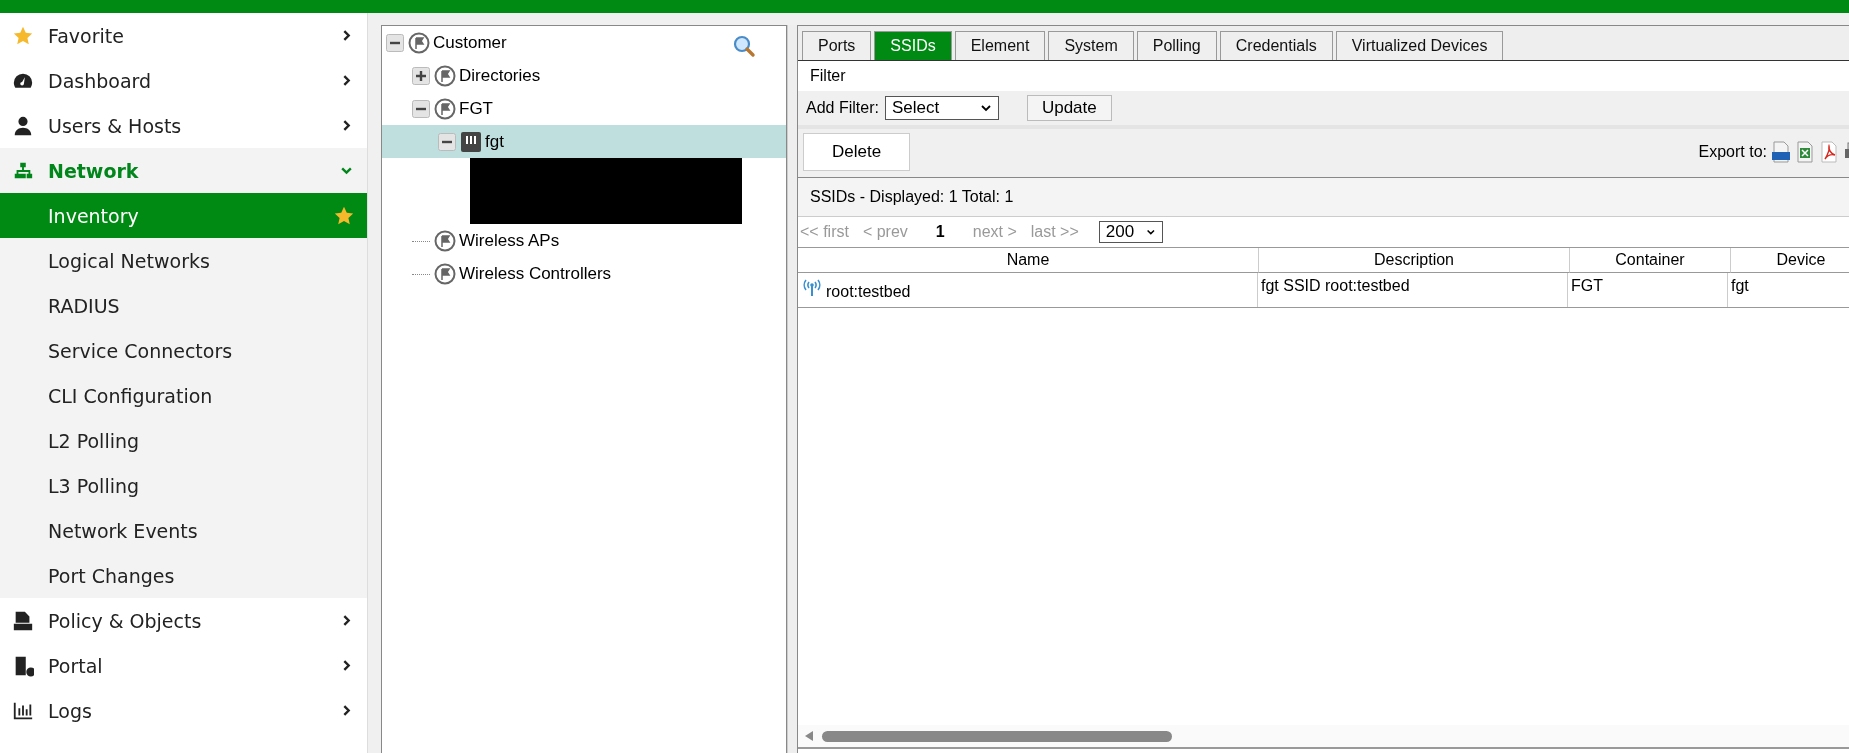 The width and height of the screenshot is (1849, 753). I want to click on nav-subitem: L3 Polling, so click(183, 485).